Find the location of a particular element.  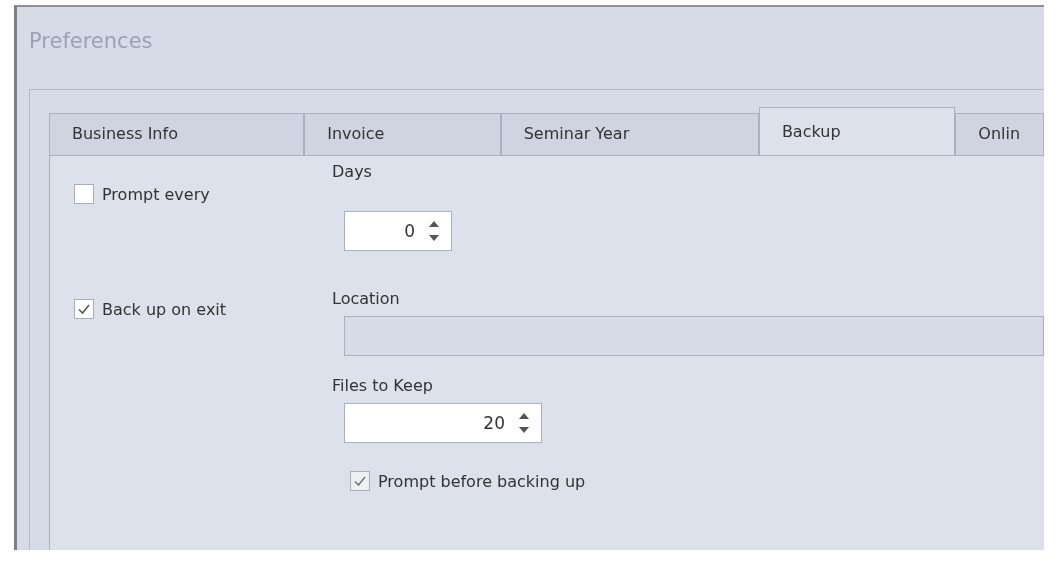

window-title: Preferences is located at coordinates (91, 42).